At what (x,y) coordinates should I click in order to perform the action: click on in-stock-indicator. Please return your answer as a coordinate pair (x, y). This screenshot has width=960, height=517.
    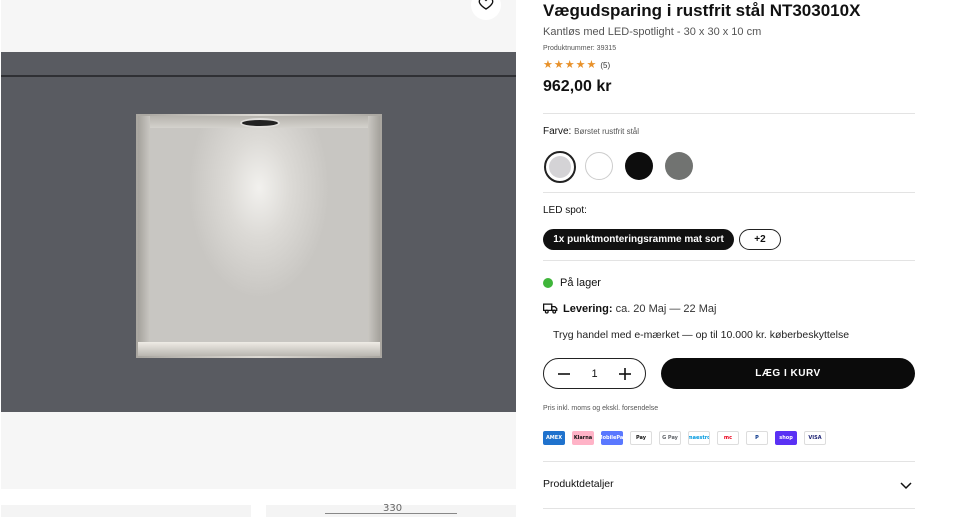
    Looking at the image, I should click on (548, 283).